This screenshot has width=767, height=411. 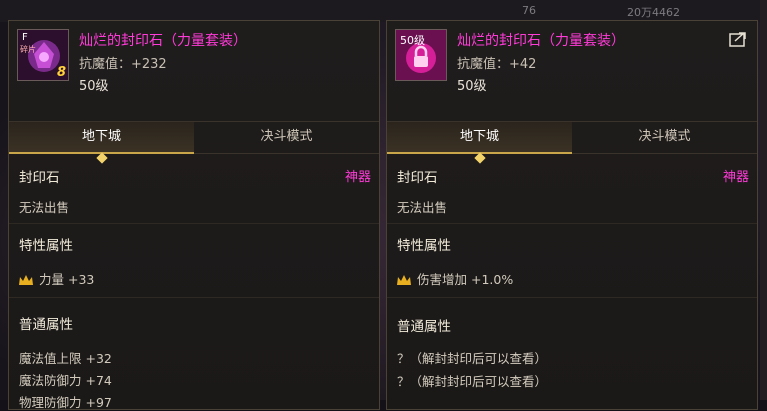 What do you see at coordinates (43, 55) in the screenshot?
I see `seal-stone-icon: F 碎片 8` at bounding box center [43, 55].